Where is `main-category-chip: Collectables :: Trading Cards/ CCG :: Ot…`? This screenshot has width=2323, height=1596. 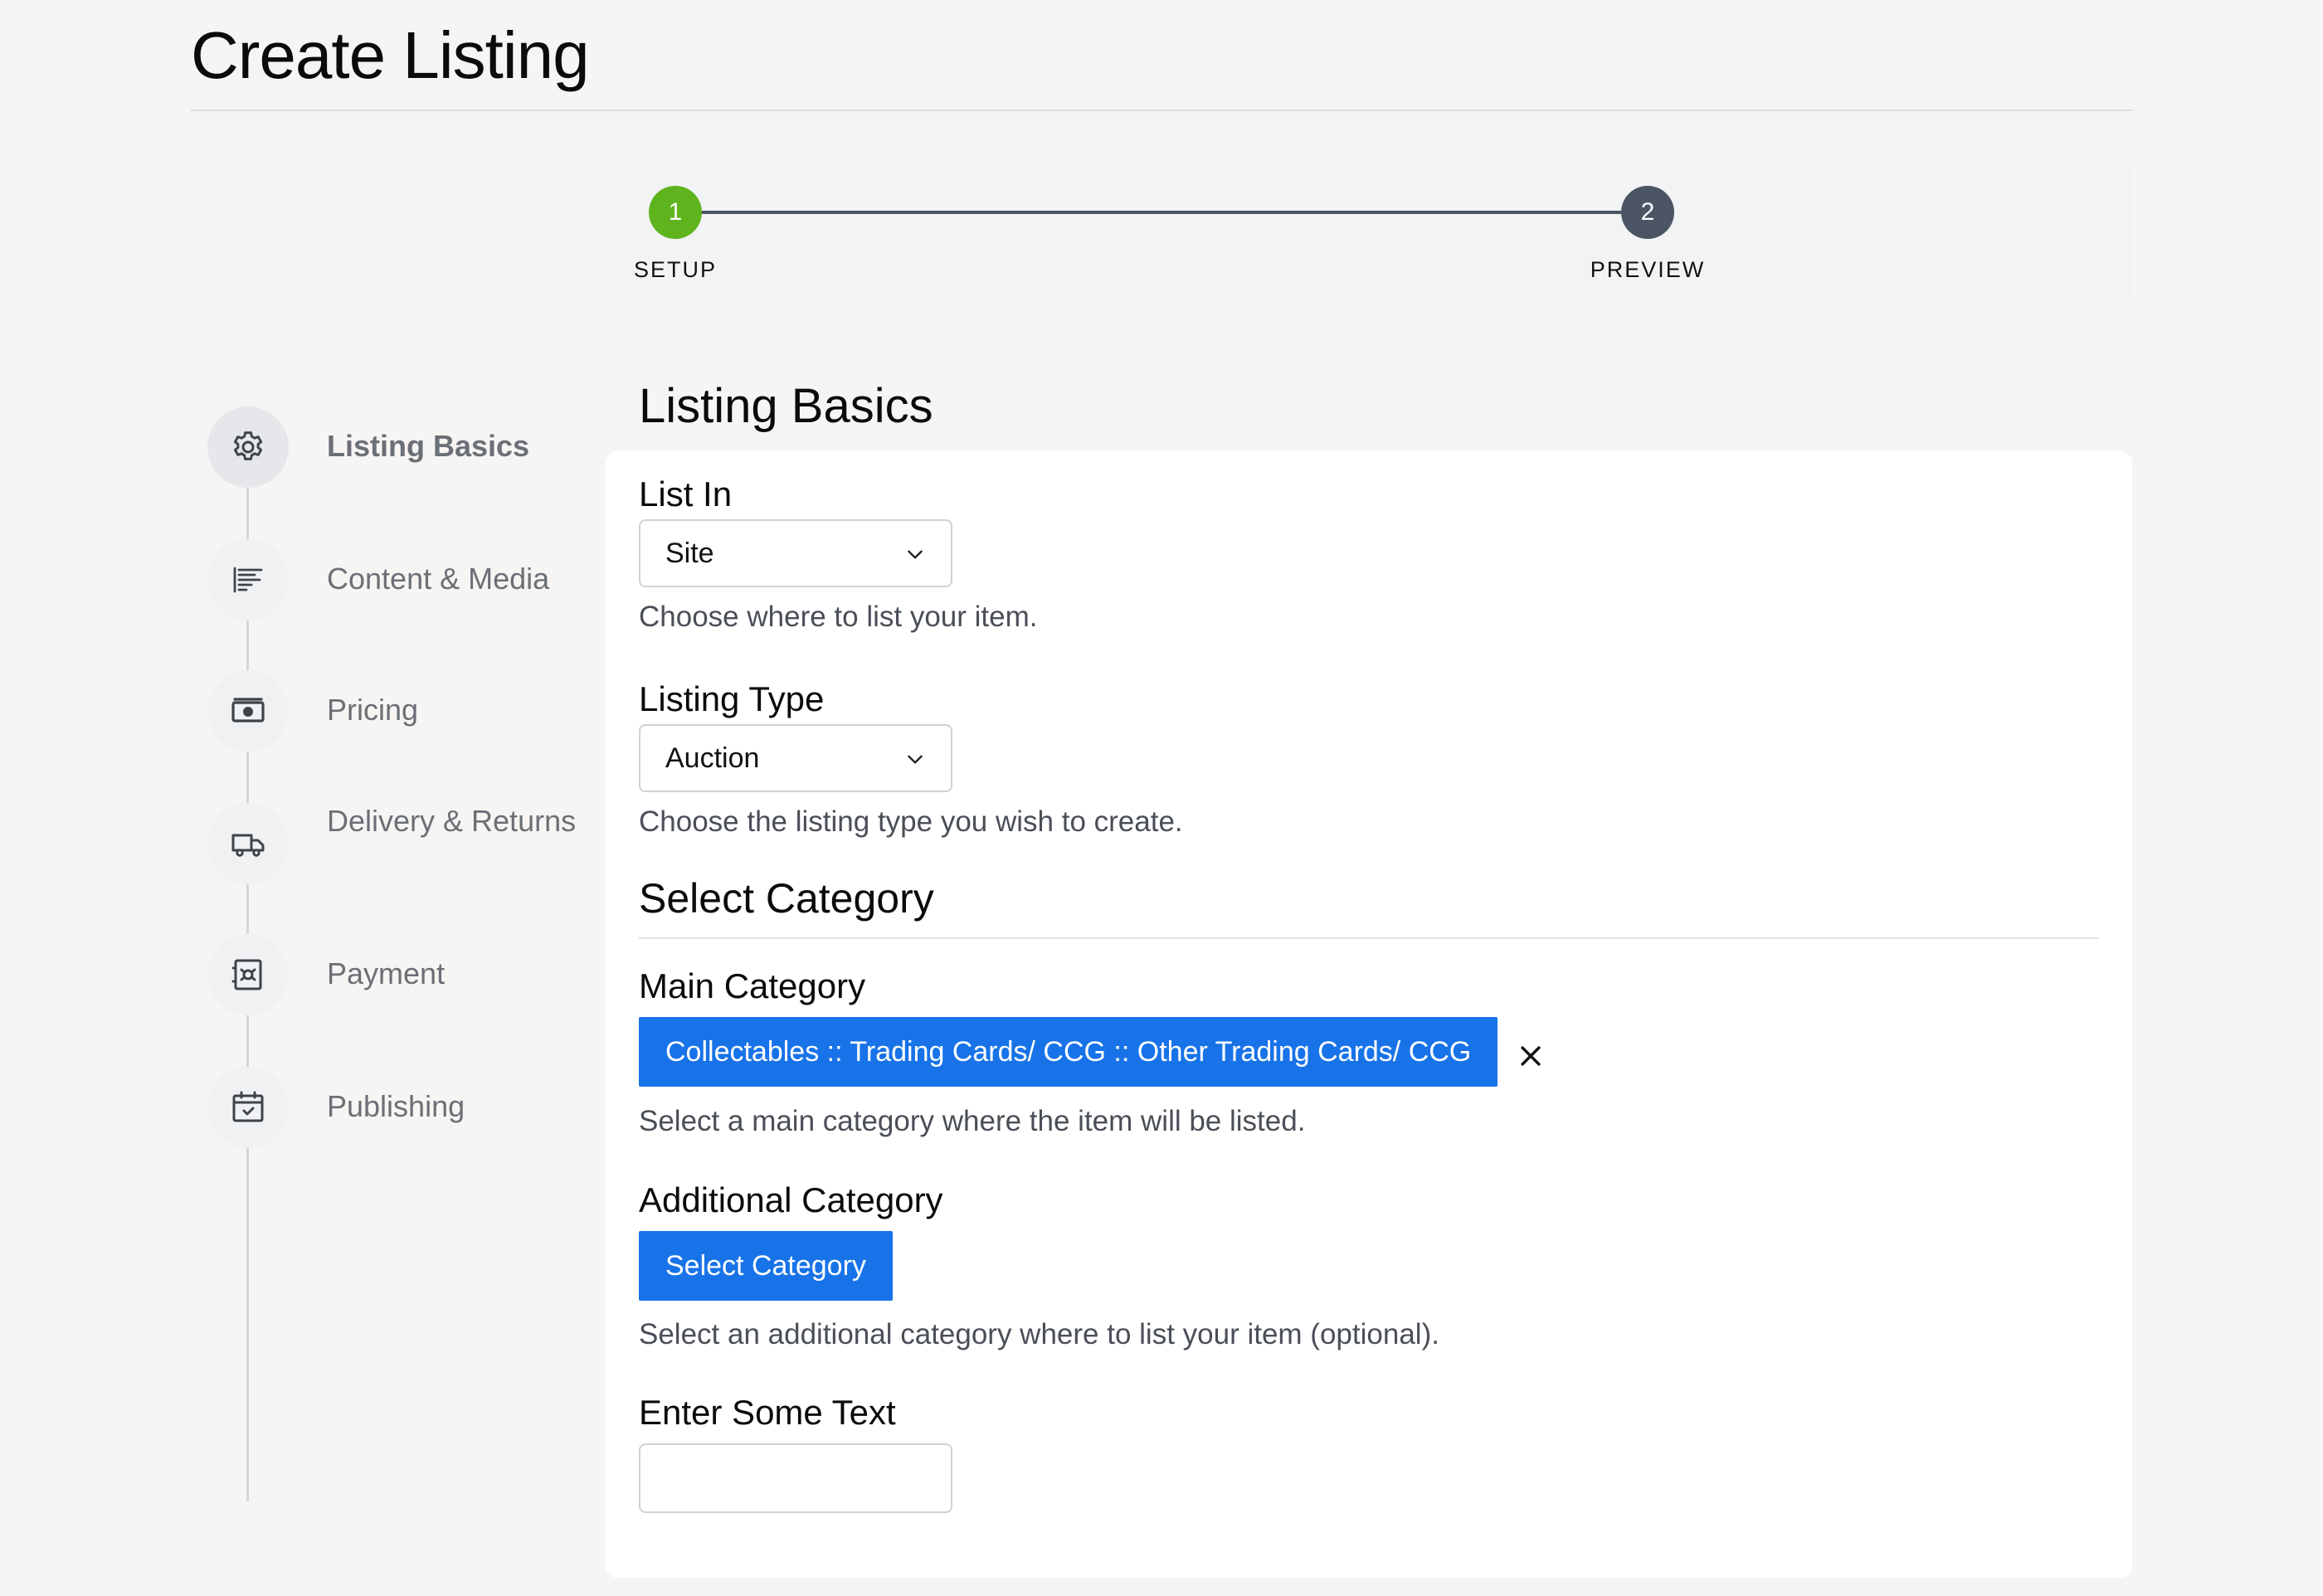 main-category-chip: Collectables :: Trading Cards/ CCG :: Ot… is located at coordinates (1068, 1052).